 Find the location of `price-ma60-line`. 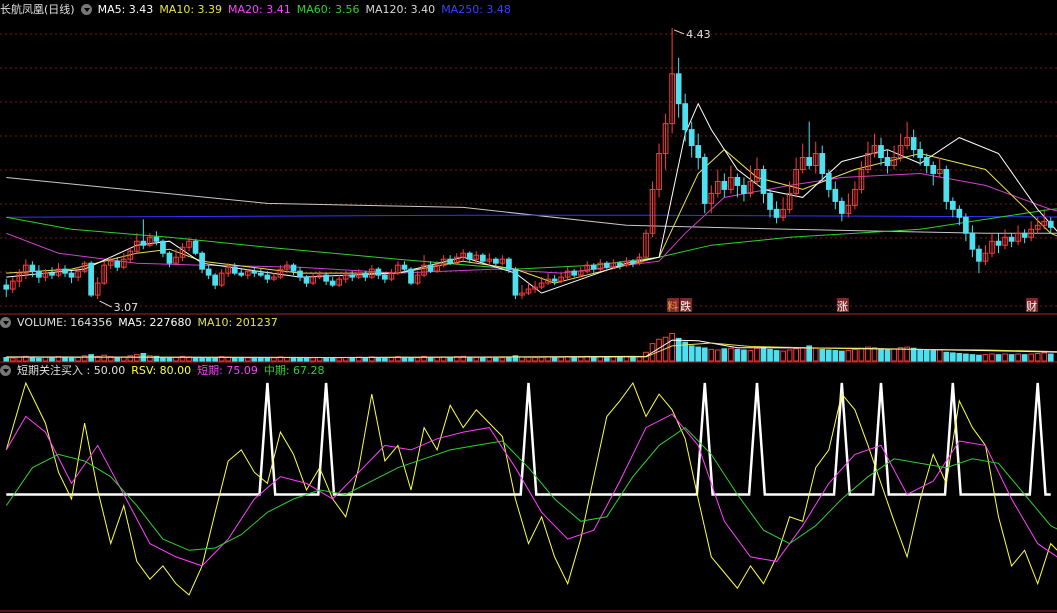

price-ma60-line is located at coordinates (531, 239).